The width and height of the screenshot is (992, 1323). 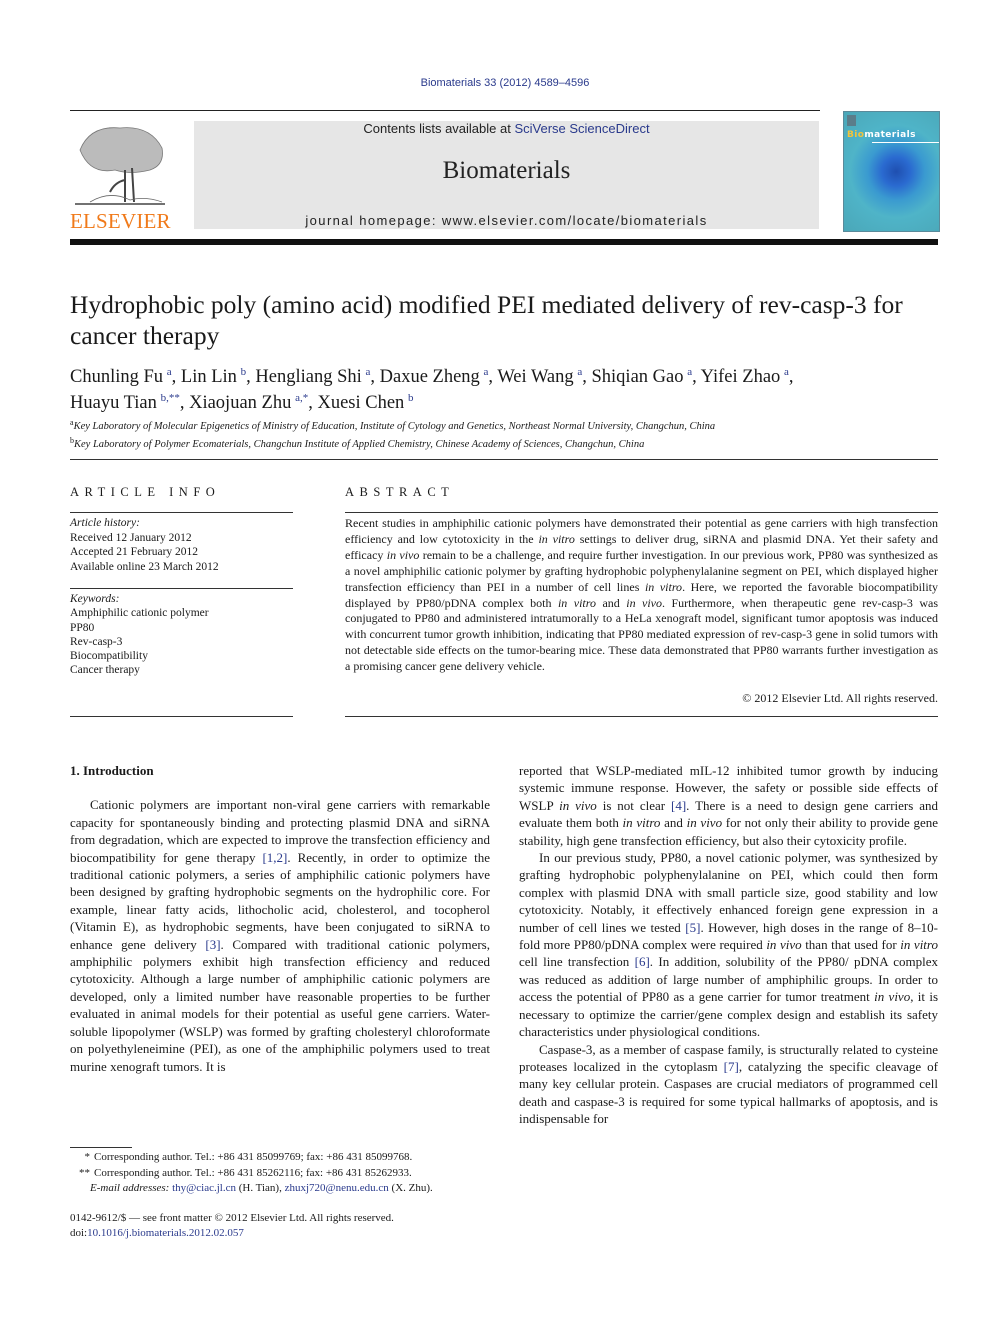 What do you see at coordinates (240, 403) in the screenshot?
I see `author-name: Xiaojuan Zhu` at bounding box center [240, 403].